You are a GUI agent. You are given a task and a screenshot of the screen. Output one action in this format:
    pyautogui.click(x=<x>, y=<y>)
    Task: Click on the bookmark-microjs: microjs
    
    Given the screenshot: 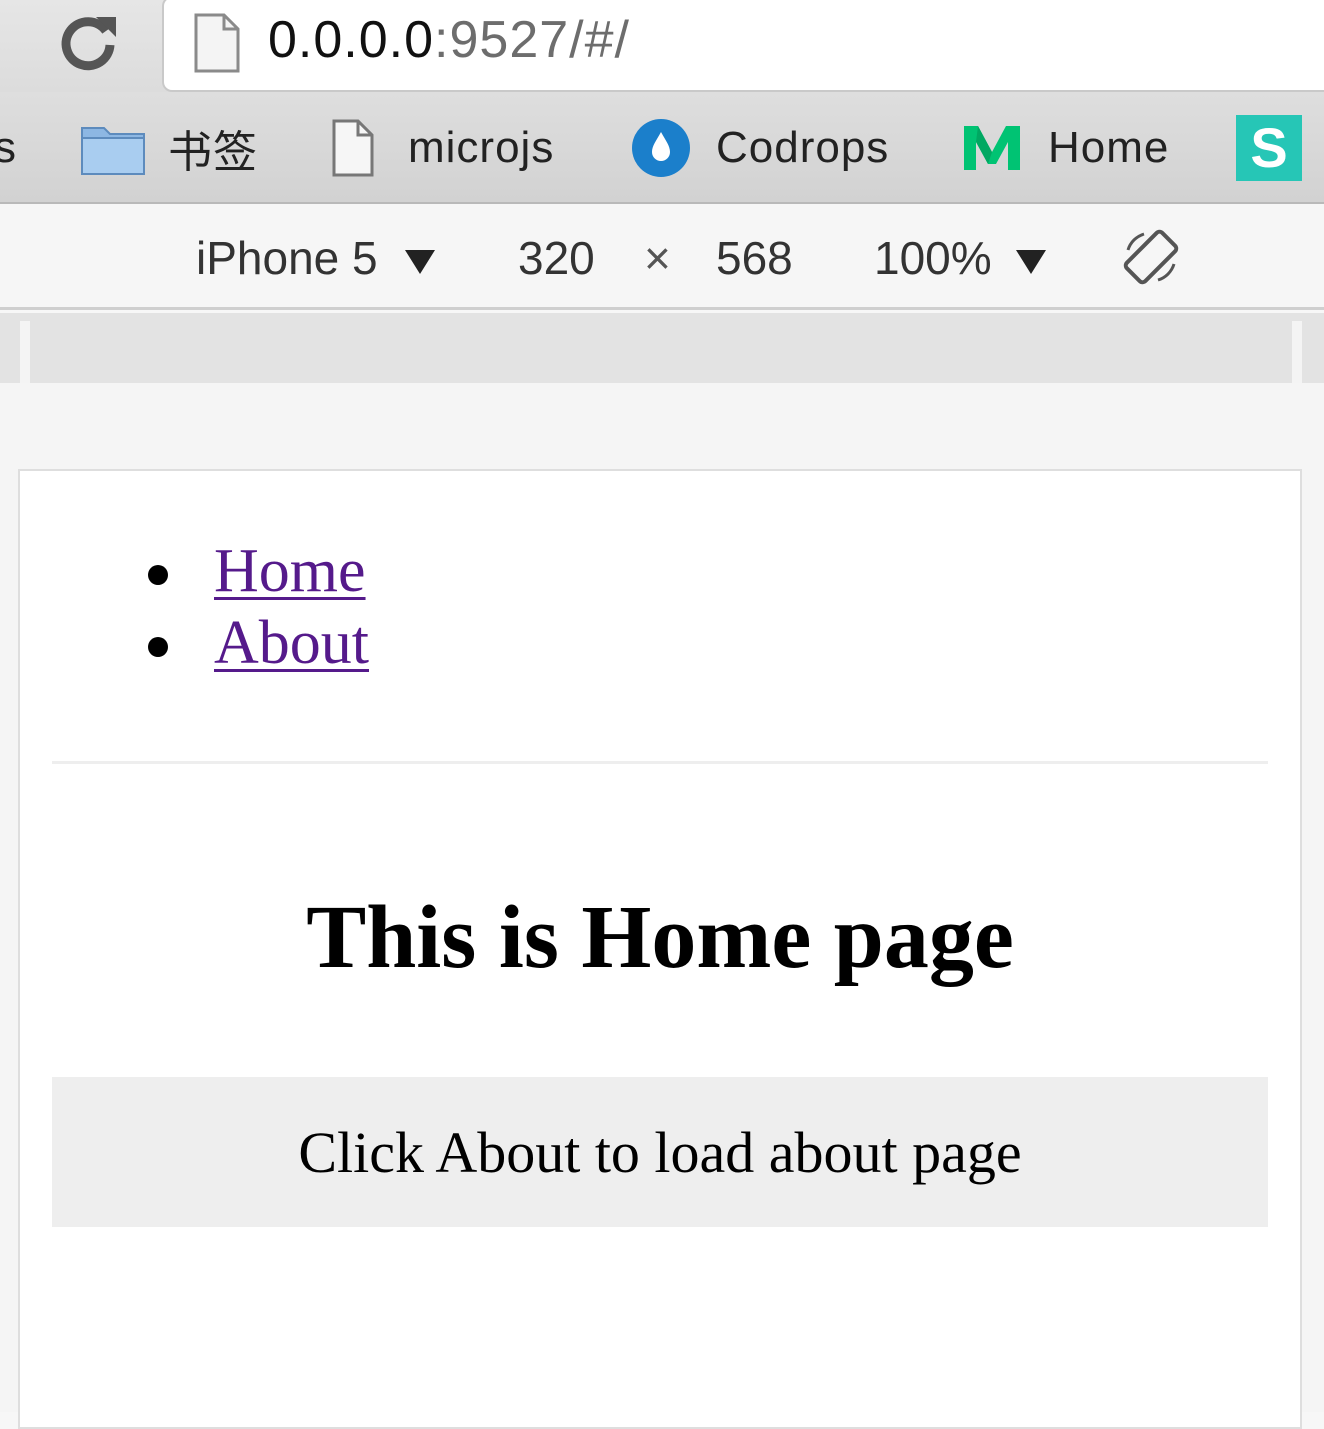 What is the action you would take?
    pyautogui.click(x=442, y=148)
    